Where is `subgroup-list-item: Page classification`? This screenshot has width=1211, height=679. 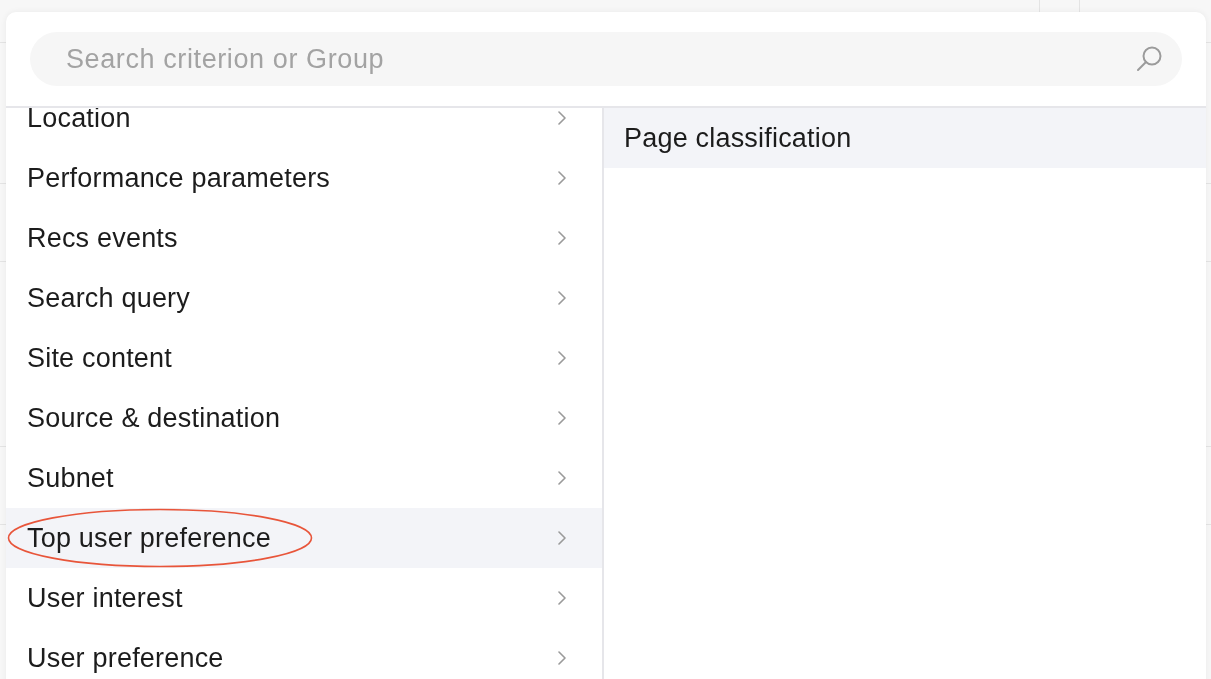 subgroup-list-item: Page classification is located at coordinates (905, 138).